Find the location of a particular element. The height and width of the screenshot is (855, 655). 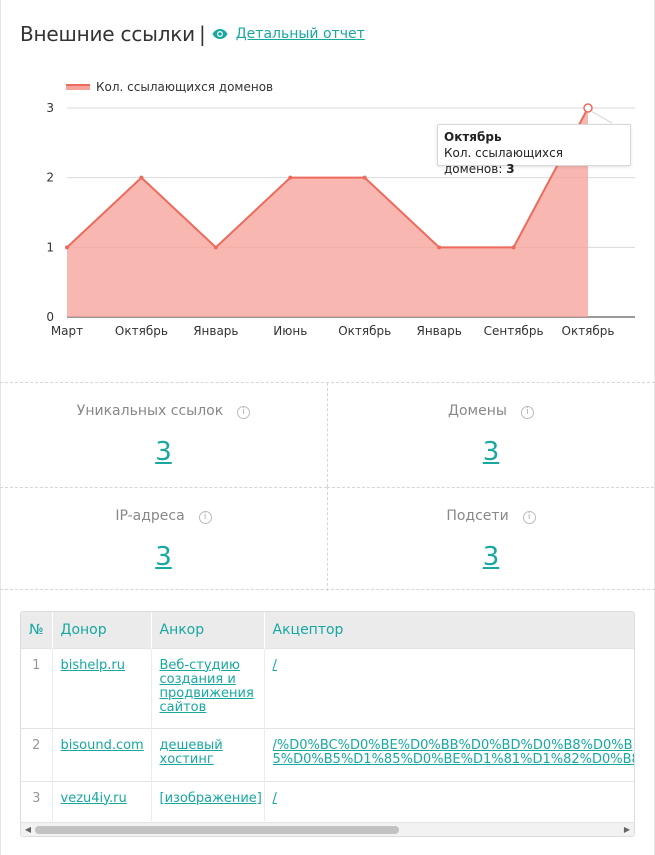

page-title: Внешние ссылки is located at coordinates (107, 34).